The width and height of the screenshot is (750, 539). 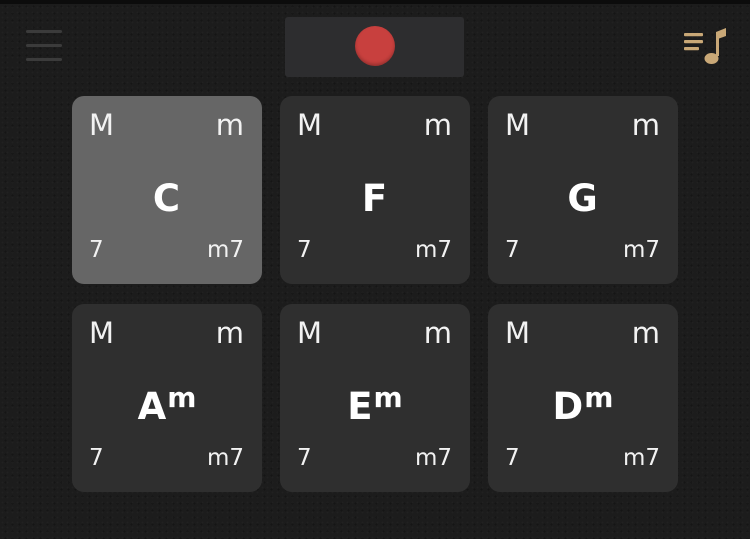 I want to click on chord-name: C, so click(x=167, y=194).